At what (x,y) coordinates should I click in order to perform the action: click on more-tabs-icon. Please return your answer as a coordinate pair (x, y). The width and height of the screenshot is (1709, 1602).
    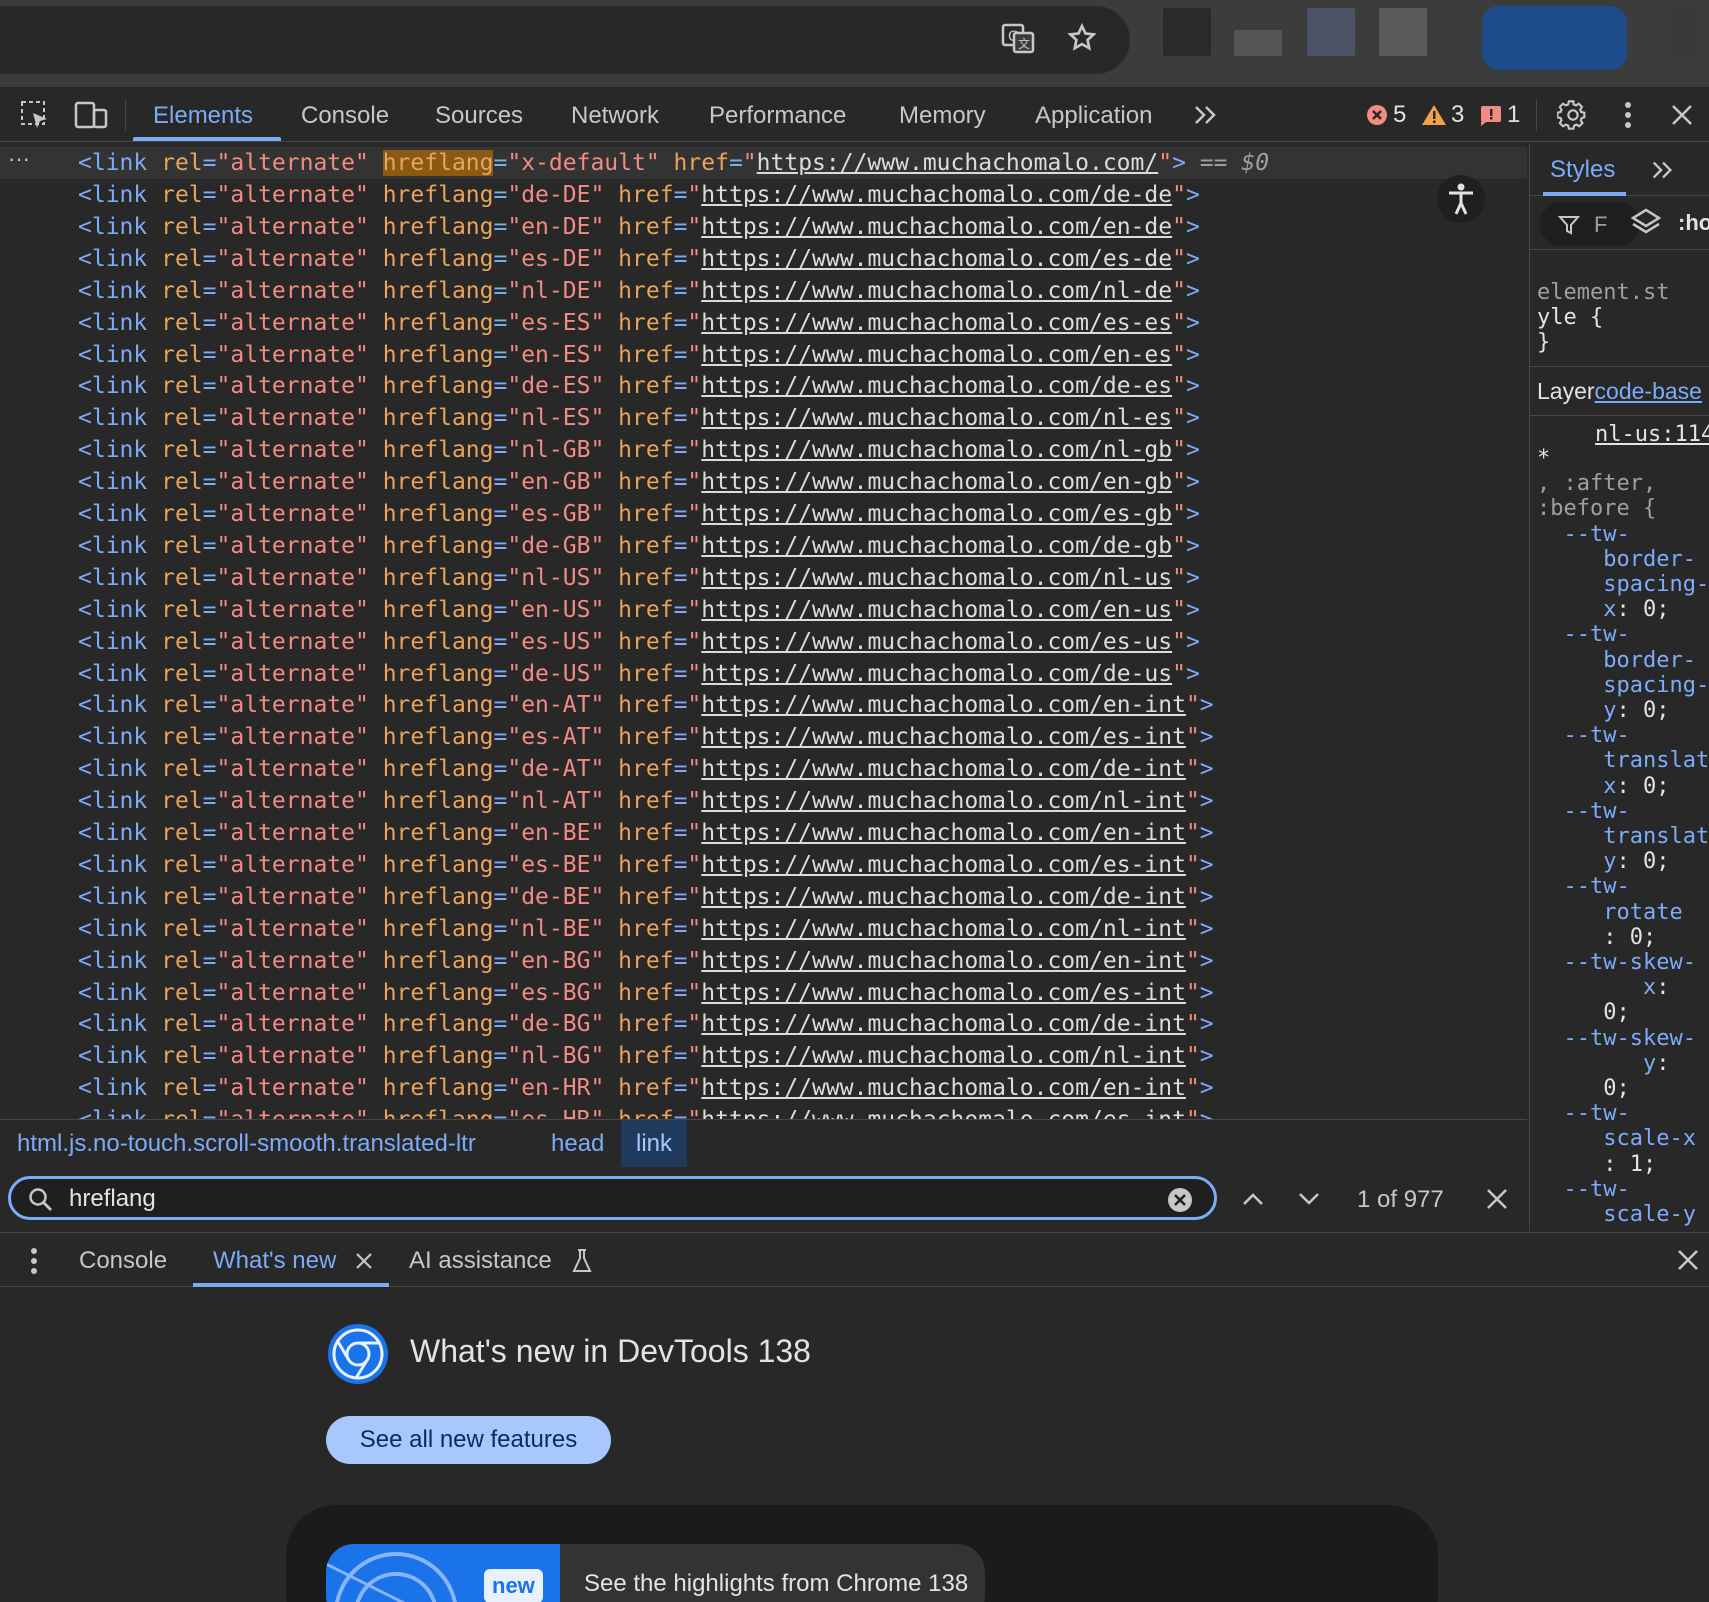
    Looking at the image, I should click on (1206, 115).